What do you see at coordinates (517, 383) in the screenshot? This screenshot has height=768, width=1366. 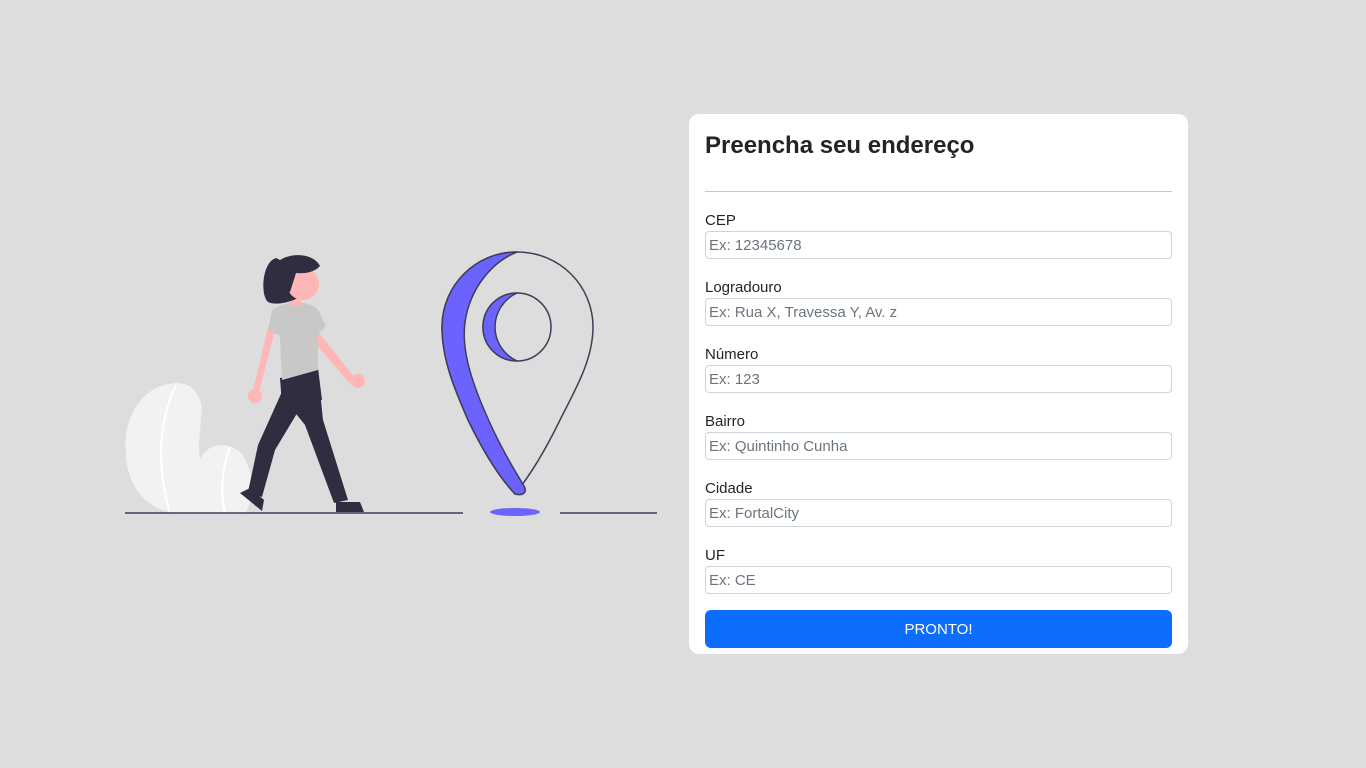 I see `map-pin-icon` at bounding box center [517, 383].